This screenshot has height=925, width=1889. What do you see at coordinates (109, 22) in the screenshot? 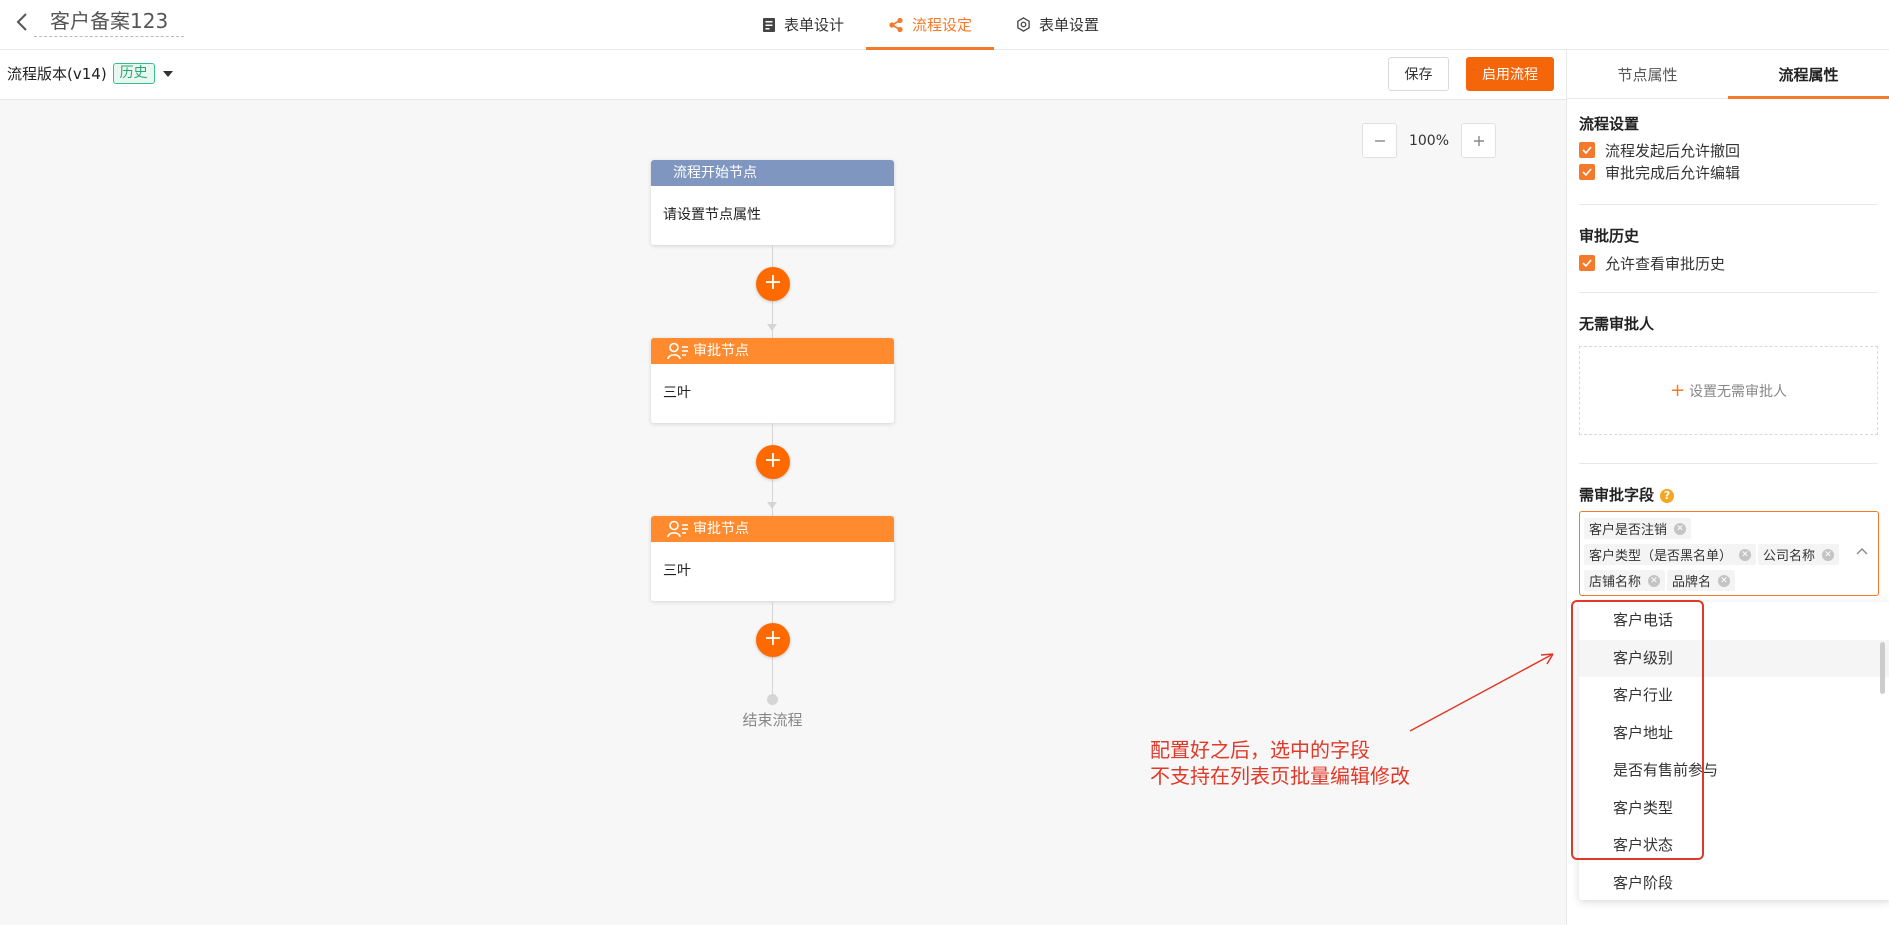
I see `page-title: 客户备案123` at bounding box center [109, 22].